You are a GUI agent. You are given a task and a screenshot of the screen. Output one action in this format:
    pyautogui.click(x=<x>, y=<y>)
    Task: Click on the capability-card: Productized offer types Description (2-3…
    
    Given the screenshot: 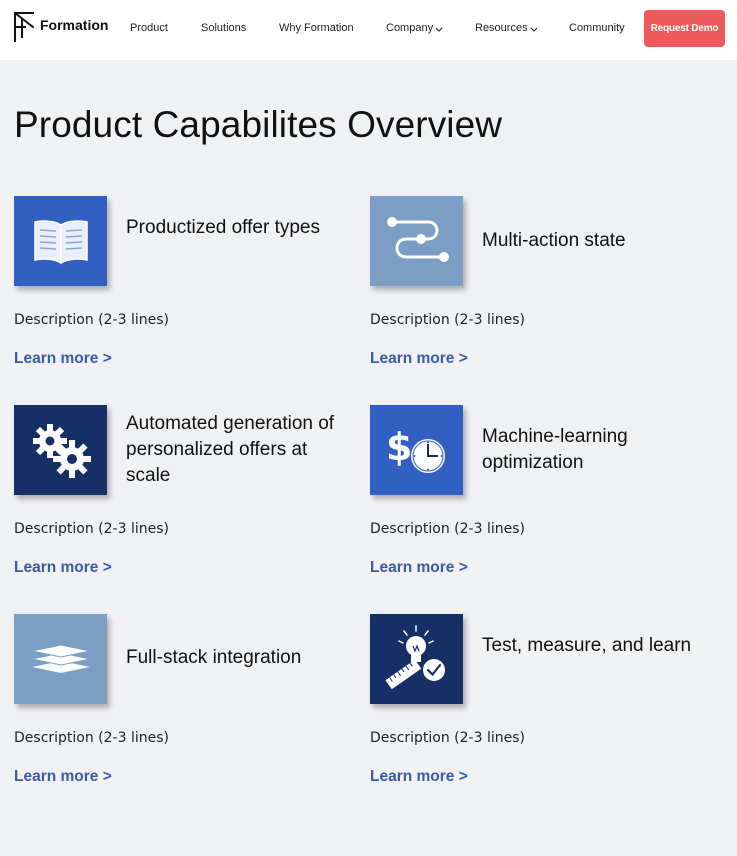 What is the action you would take?
    pyautogui.click(x=184, y=296)
    